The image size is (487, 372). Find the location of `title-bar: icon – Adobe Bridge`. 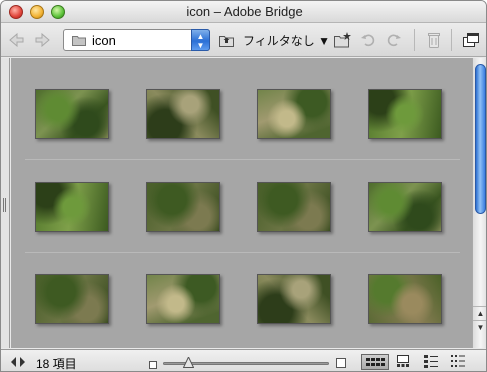

title-bar: icon – Adobe Bridge is located at coordinates (243, 12).